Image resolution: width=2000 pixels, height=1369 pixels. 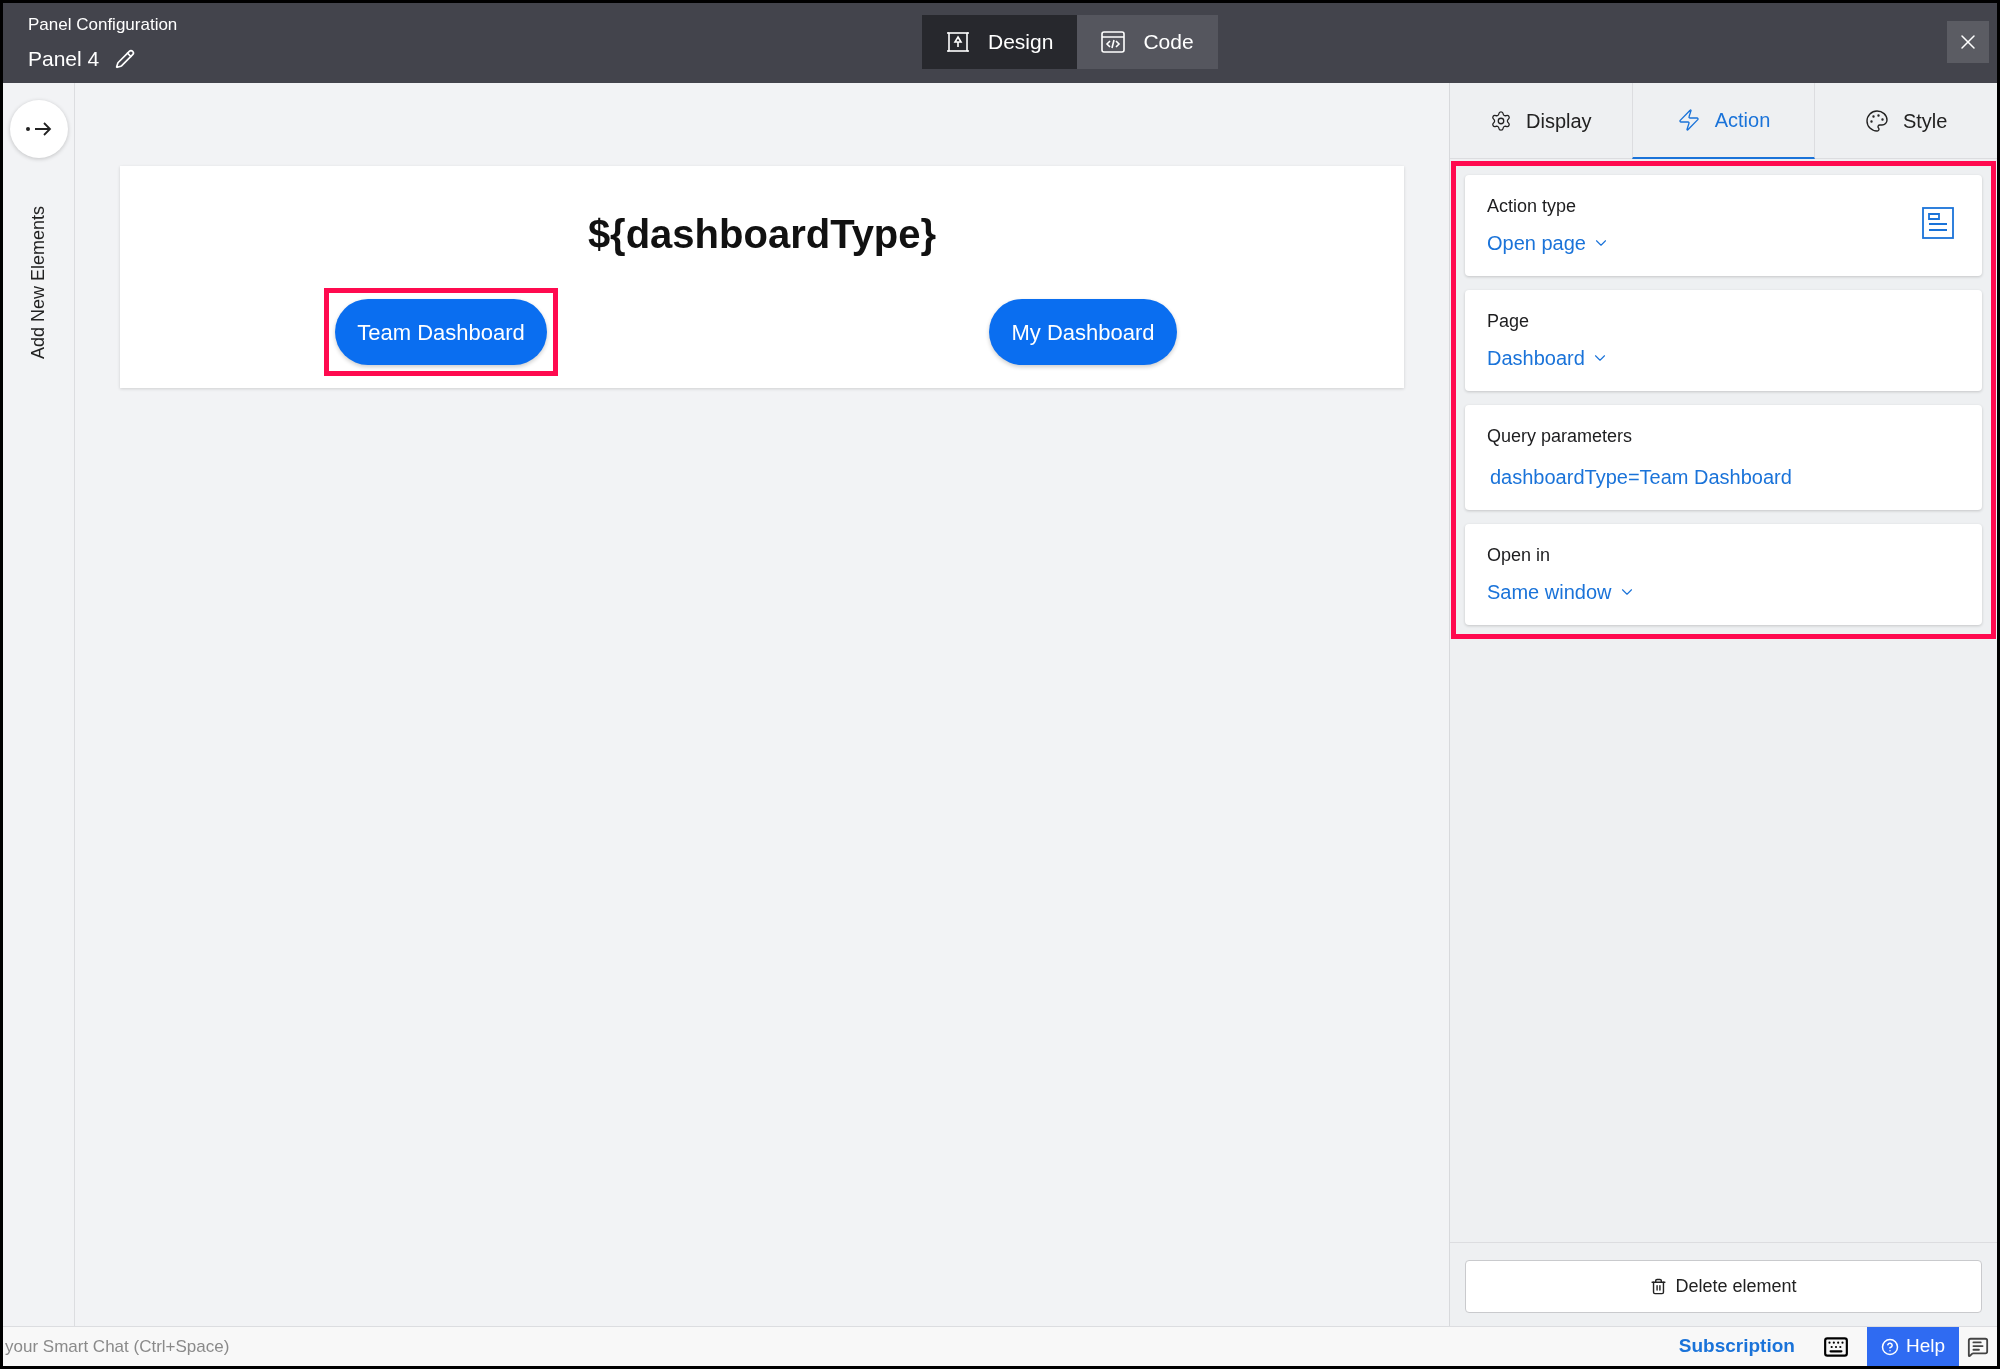 I want to click on expand-button, so click(x=38, y=129).